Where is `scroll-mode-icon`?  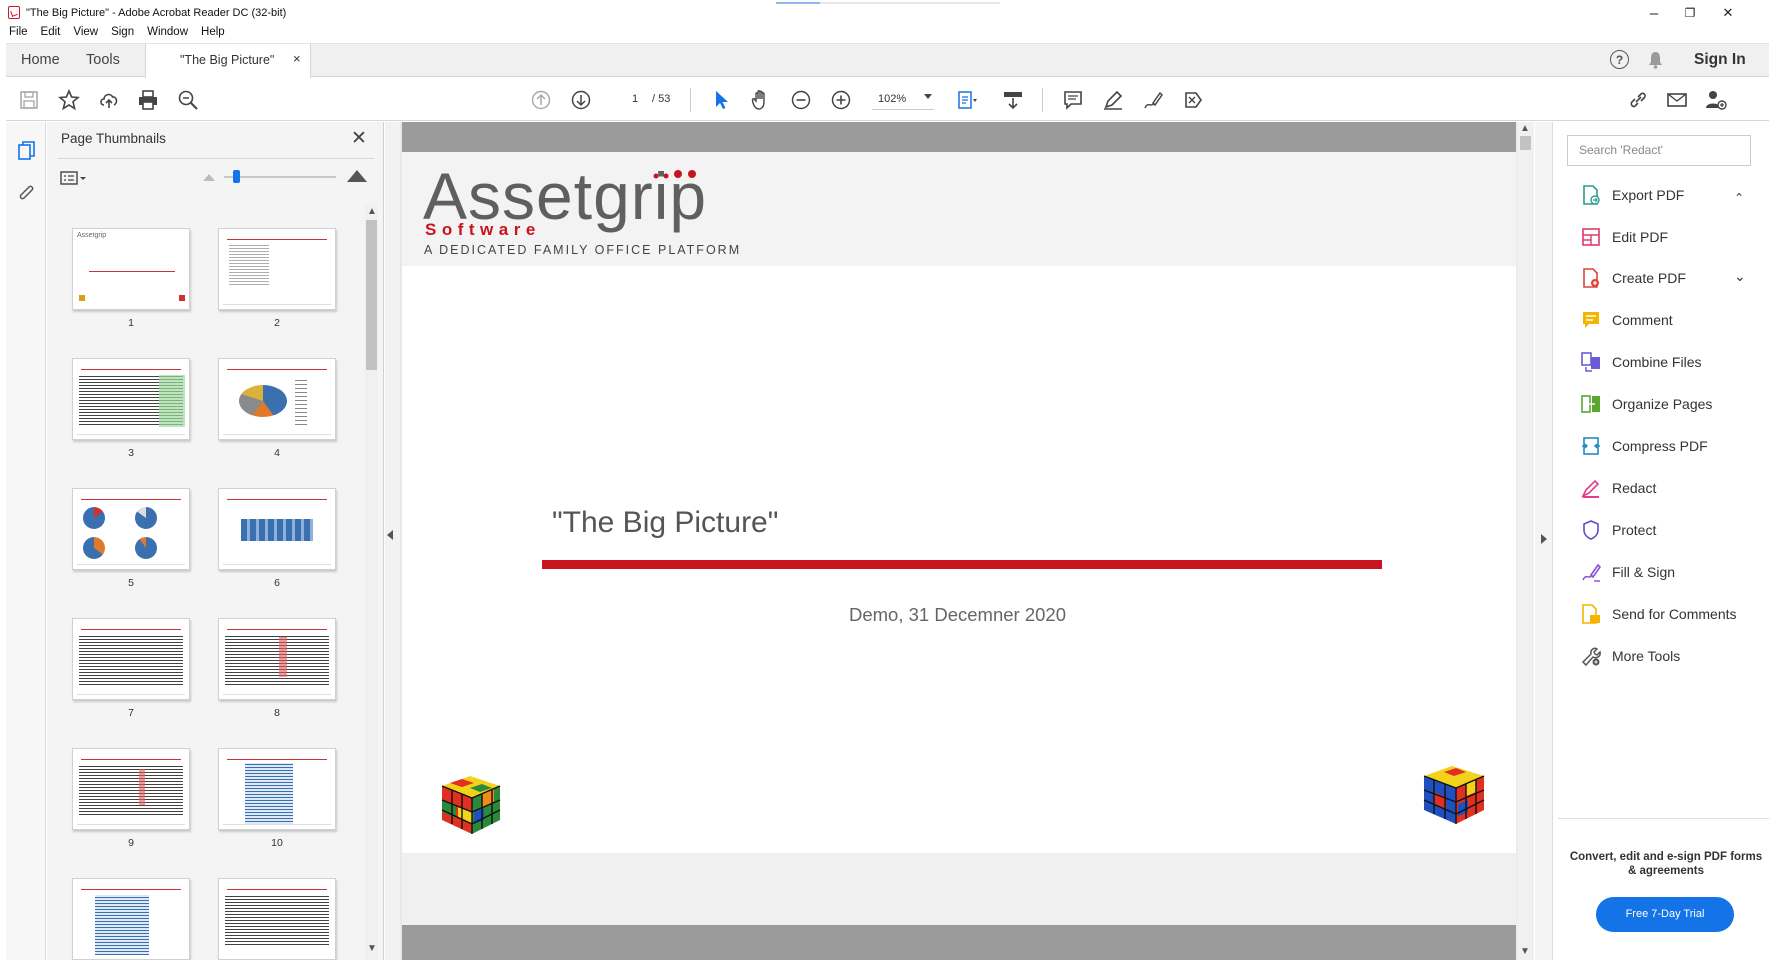 scroll-mode-icon is located at coordinates (1013, 100).